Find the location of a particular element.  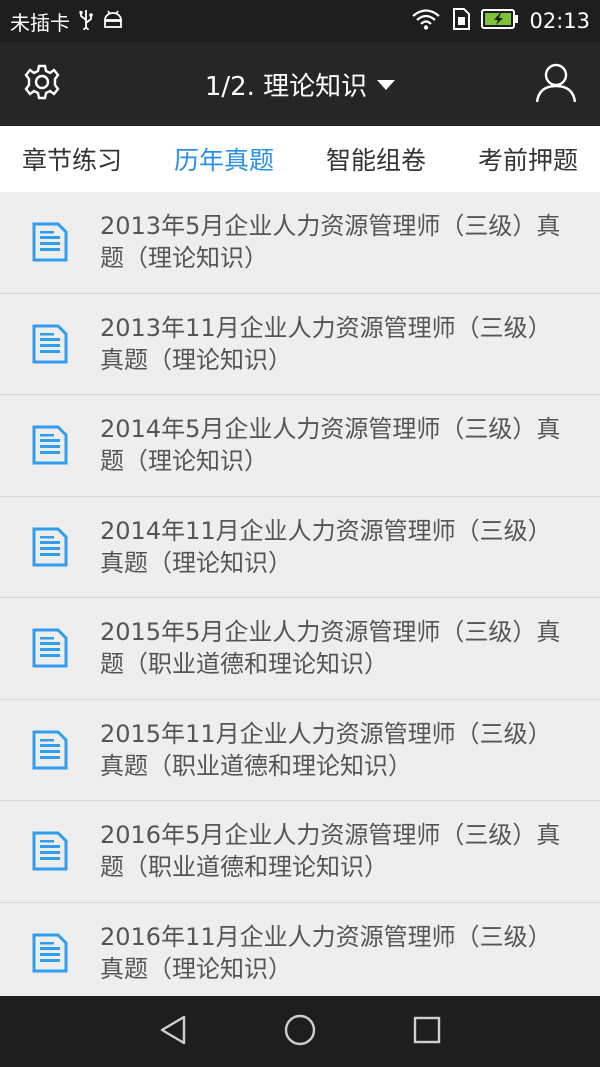

tab-smart-paper: 智能组卷 is located at coordinates (376, 159).